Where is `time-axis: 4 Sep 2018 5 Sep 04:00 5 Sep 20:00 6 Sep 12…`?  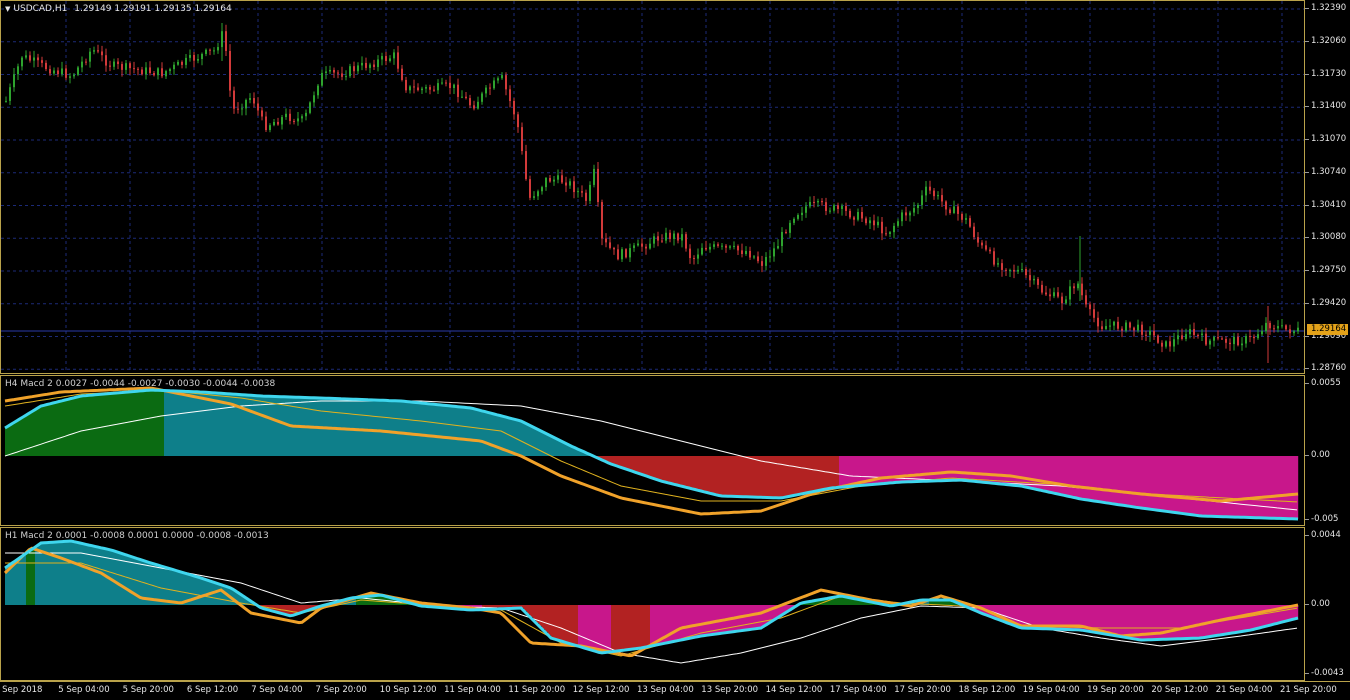
time-axis: 4 Sep 2018 5 Sep 04:00 5 Sep 20:00 6 Sep 12… is located at coordinates (675, 690).